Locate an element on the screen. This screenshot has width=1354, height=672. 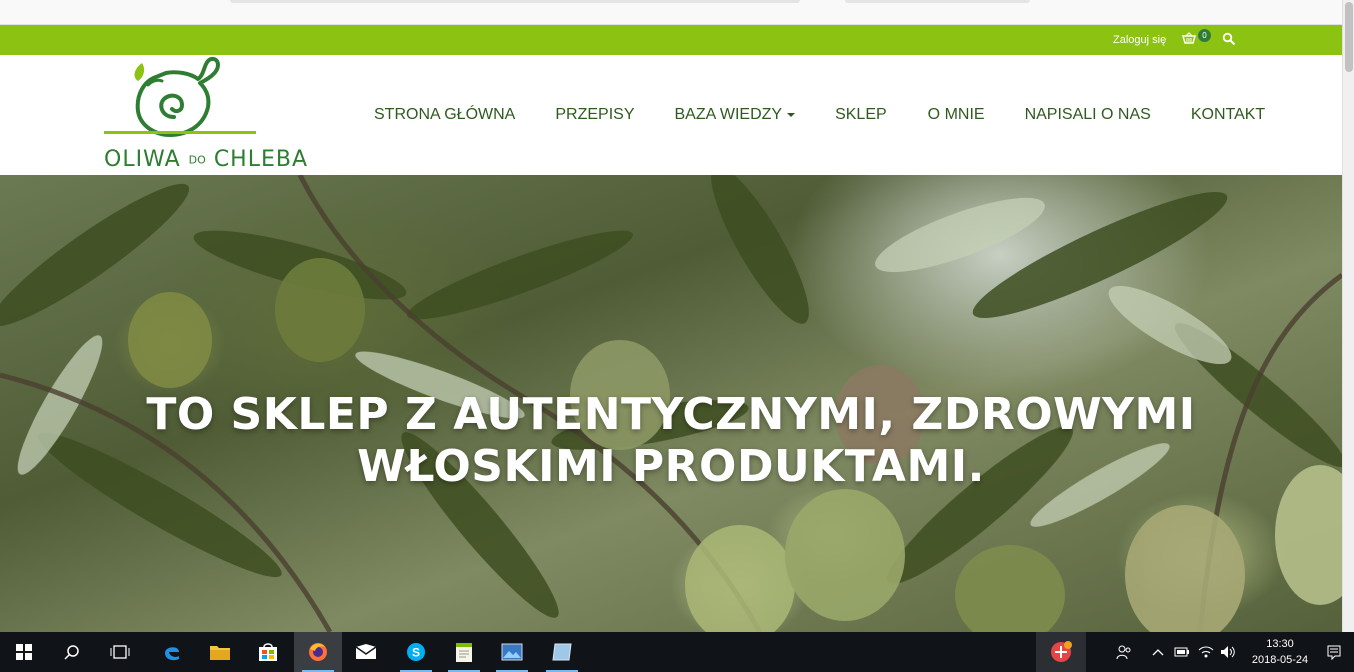
scrollbar-thumb is located at coordinates (1349, 37).